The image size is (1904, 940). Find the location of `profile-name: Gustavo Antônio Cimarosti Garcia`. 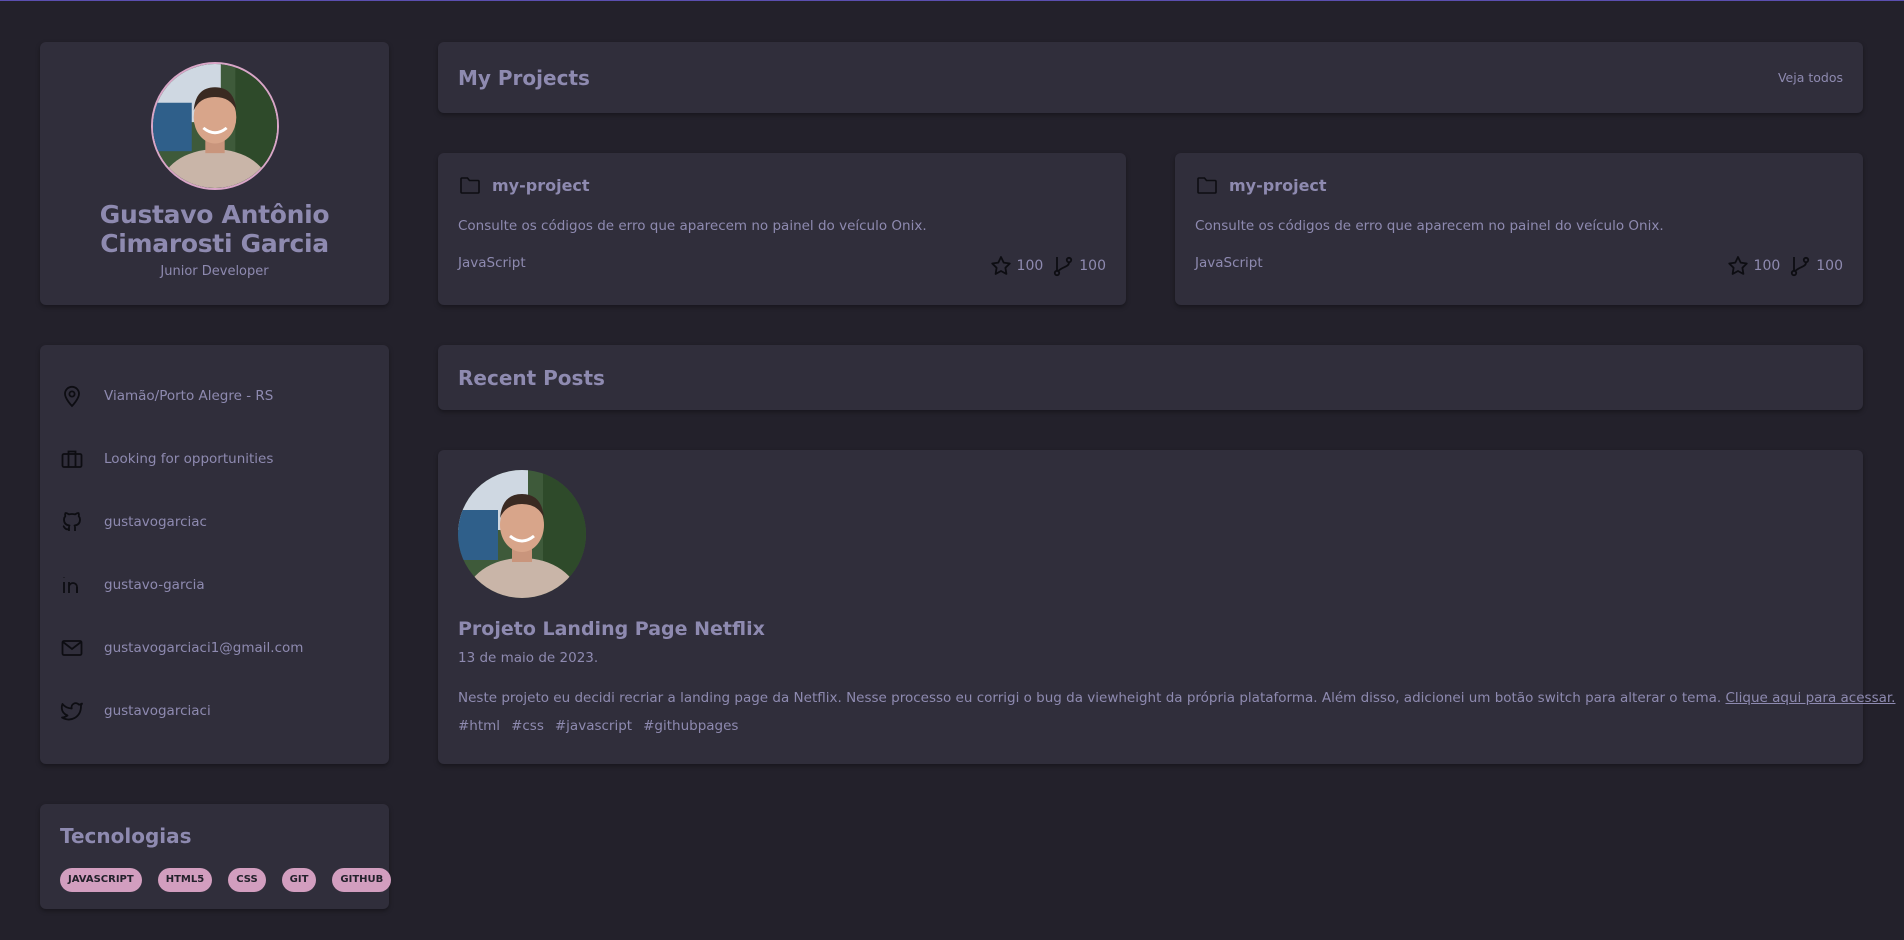

profile-name: Gustavo Antônio Cimarosti Garcia is located at coordinates (214, 229).